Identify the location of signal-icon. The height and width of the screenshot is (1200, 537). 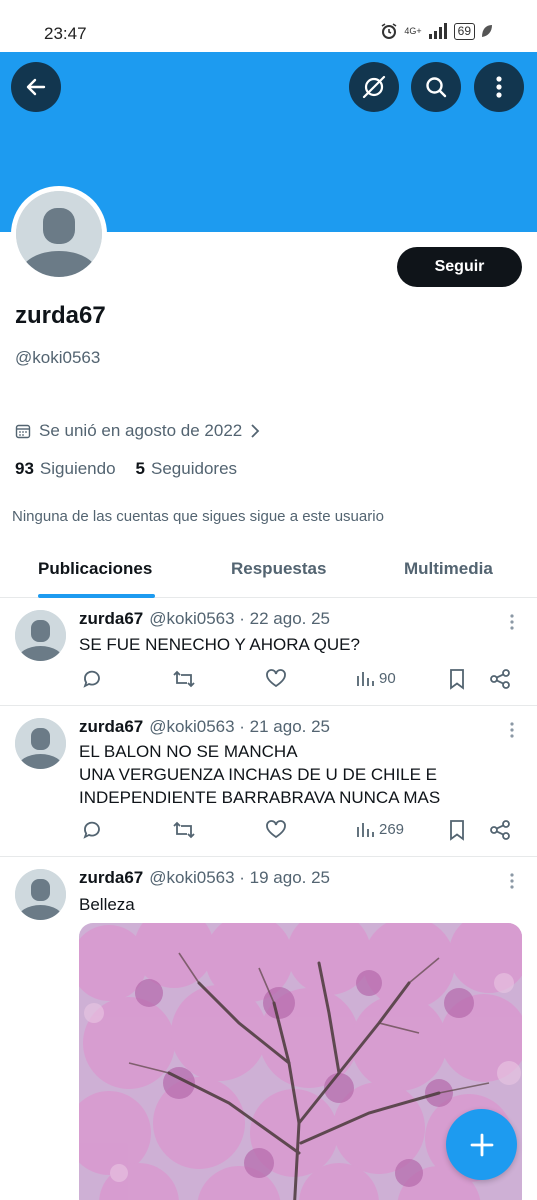
(437, 31).